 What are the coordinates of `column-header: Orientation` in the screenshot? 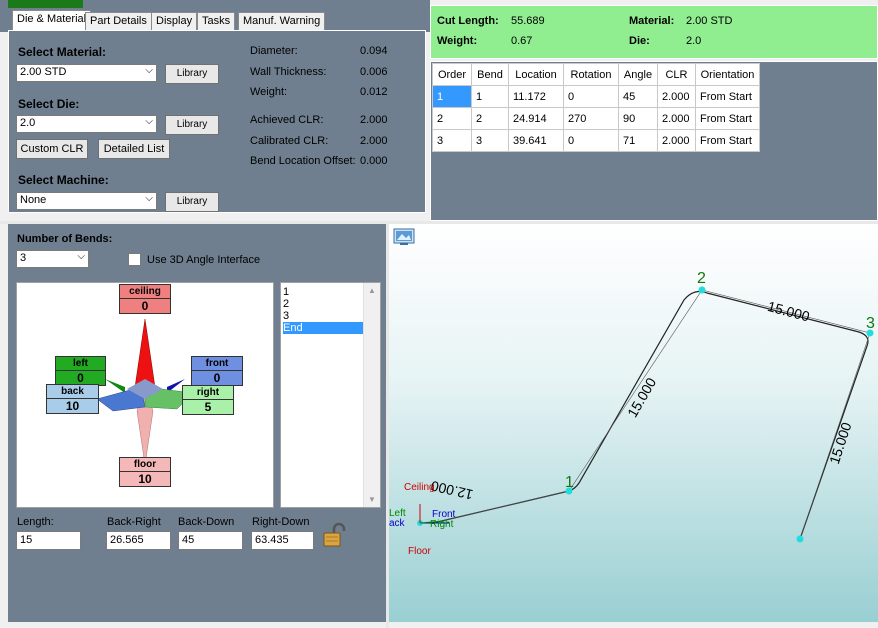 It's located at (727, 74).